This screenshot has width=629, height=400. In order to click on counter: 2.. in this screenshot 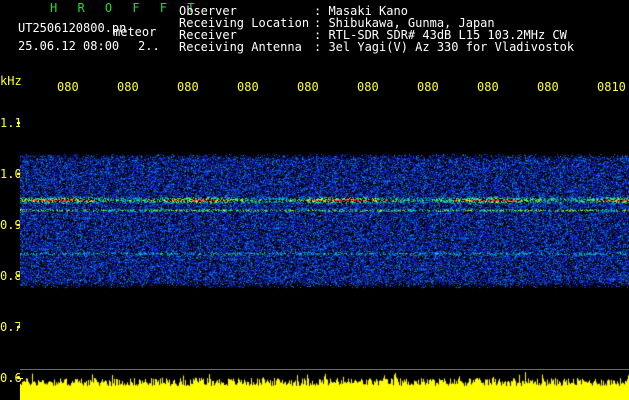, I will do `click(149, 46)`.